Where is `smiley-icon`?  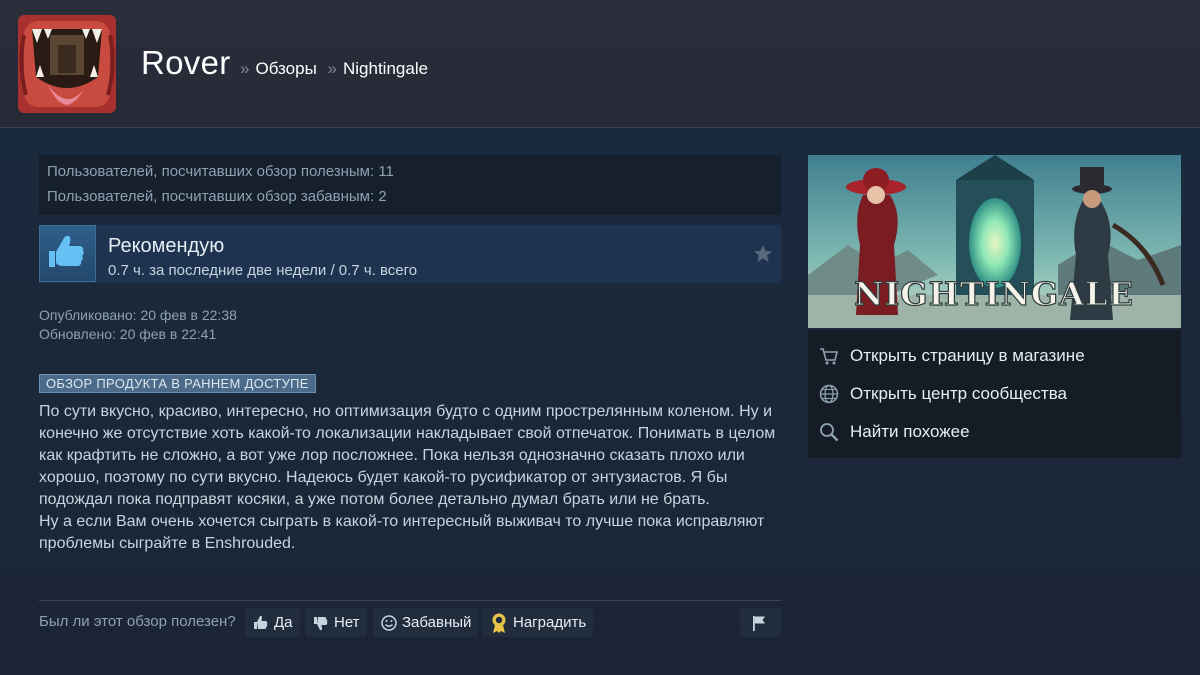
smiley-icon is located at coordinates (389, 622).